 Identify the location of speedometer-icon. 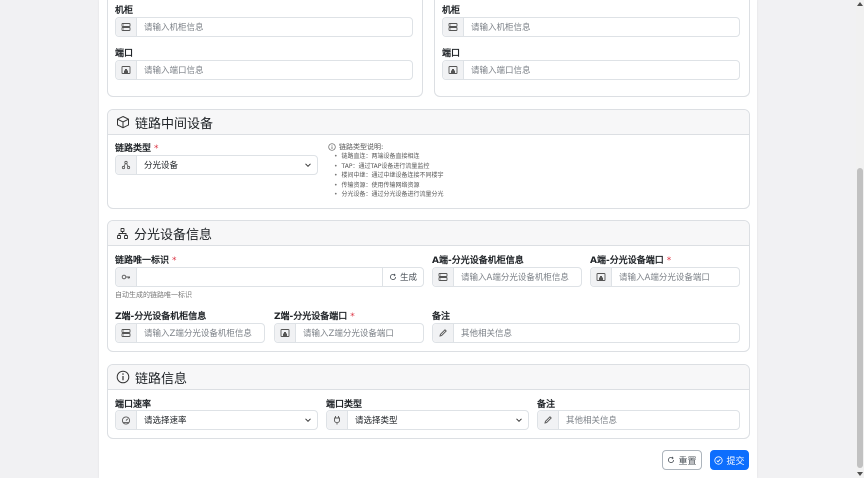
(126, 420).